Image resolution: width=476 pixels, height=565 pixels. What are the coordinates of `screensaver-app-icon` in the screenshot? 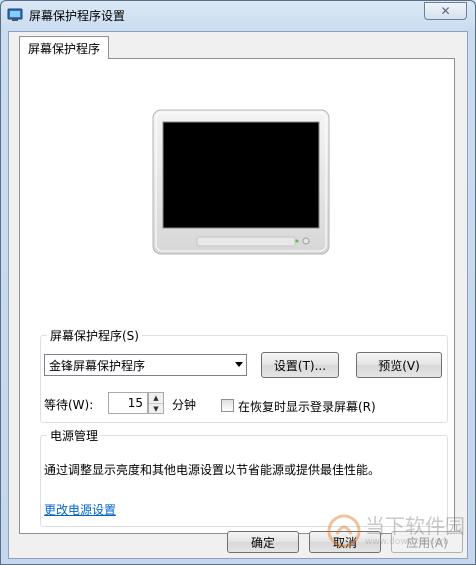 It's located at (15, 14).